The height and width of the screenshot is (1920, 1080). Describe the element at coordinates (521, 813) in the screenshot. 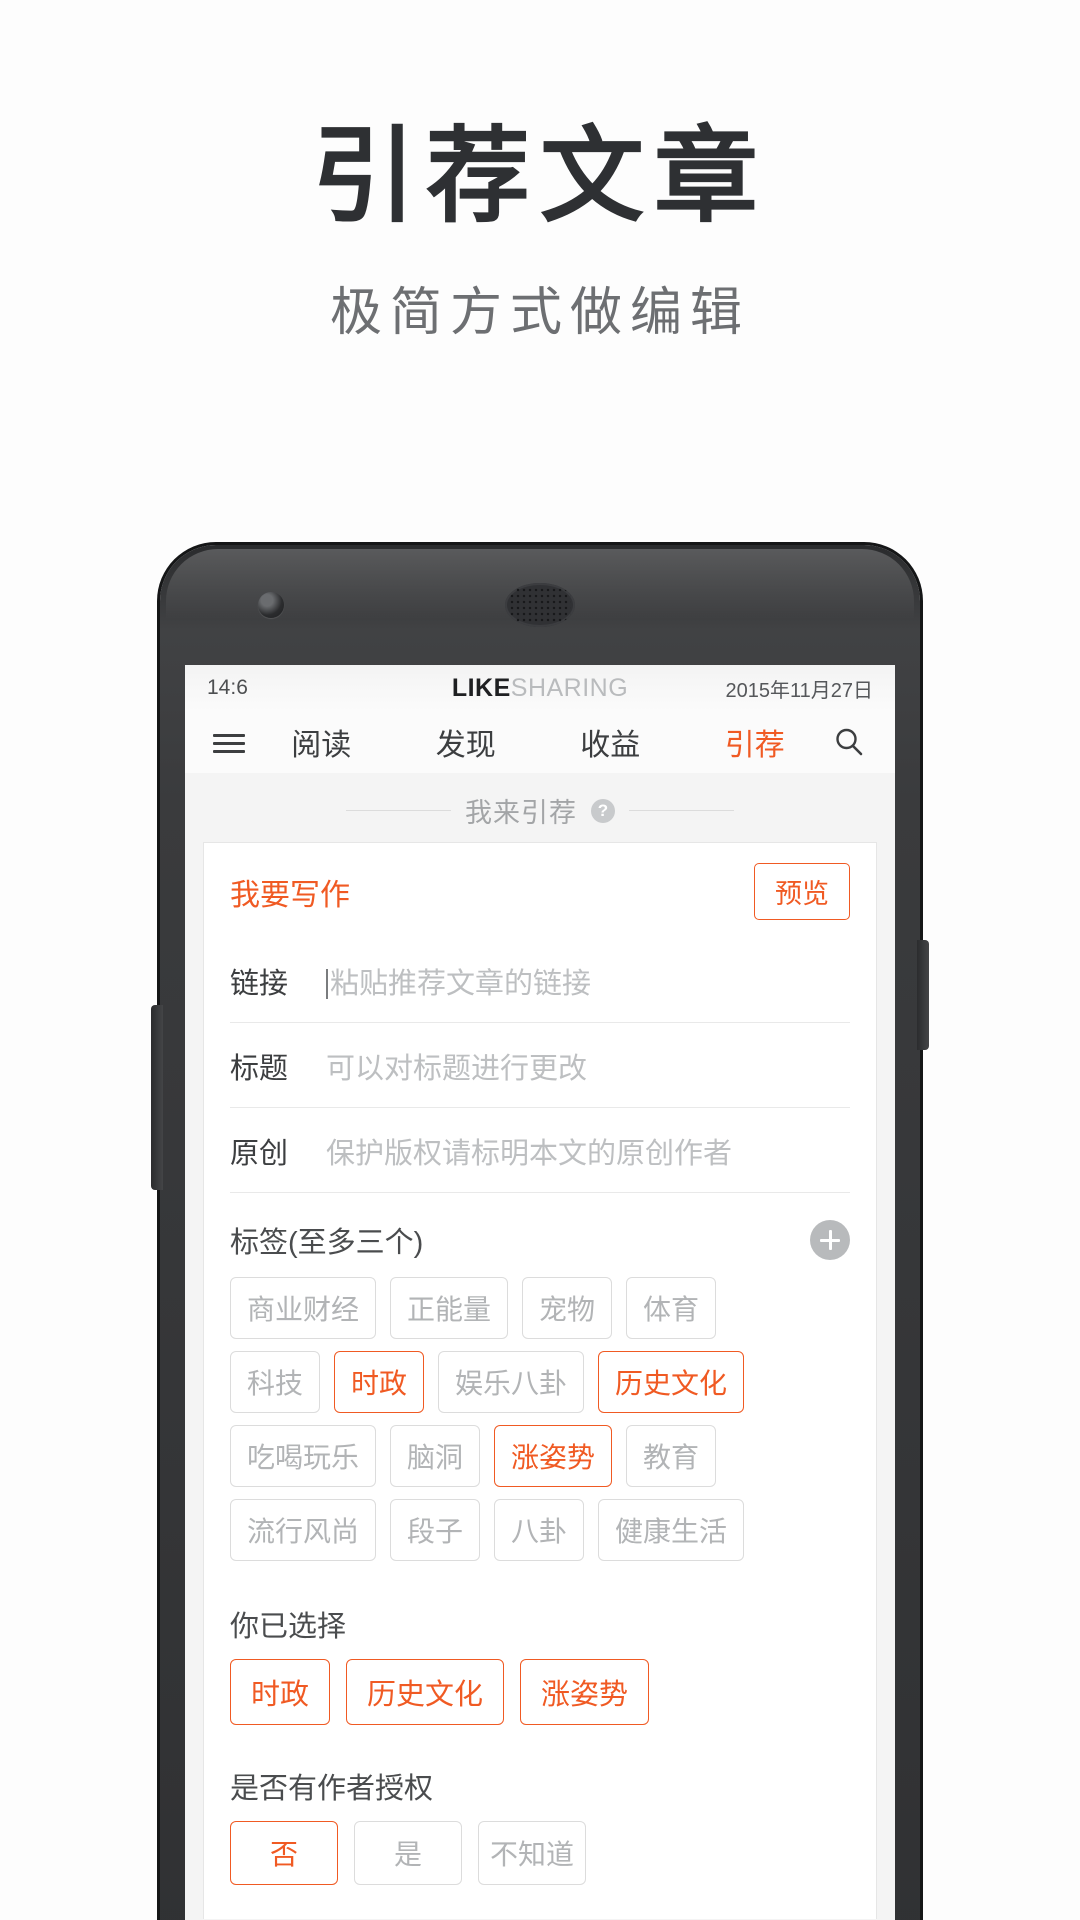

I see `section-heading-label: 我来引荐` at that location.